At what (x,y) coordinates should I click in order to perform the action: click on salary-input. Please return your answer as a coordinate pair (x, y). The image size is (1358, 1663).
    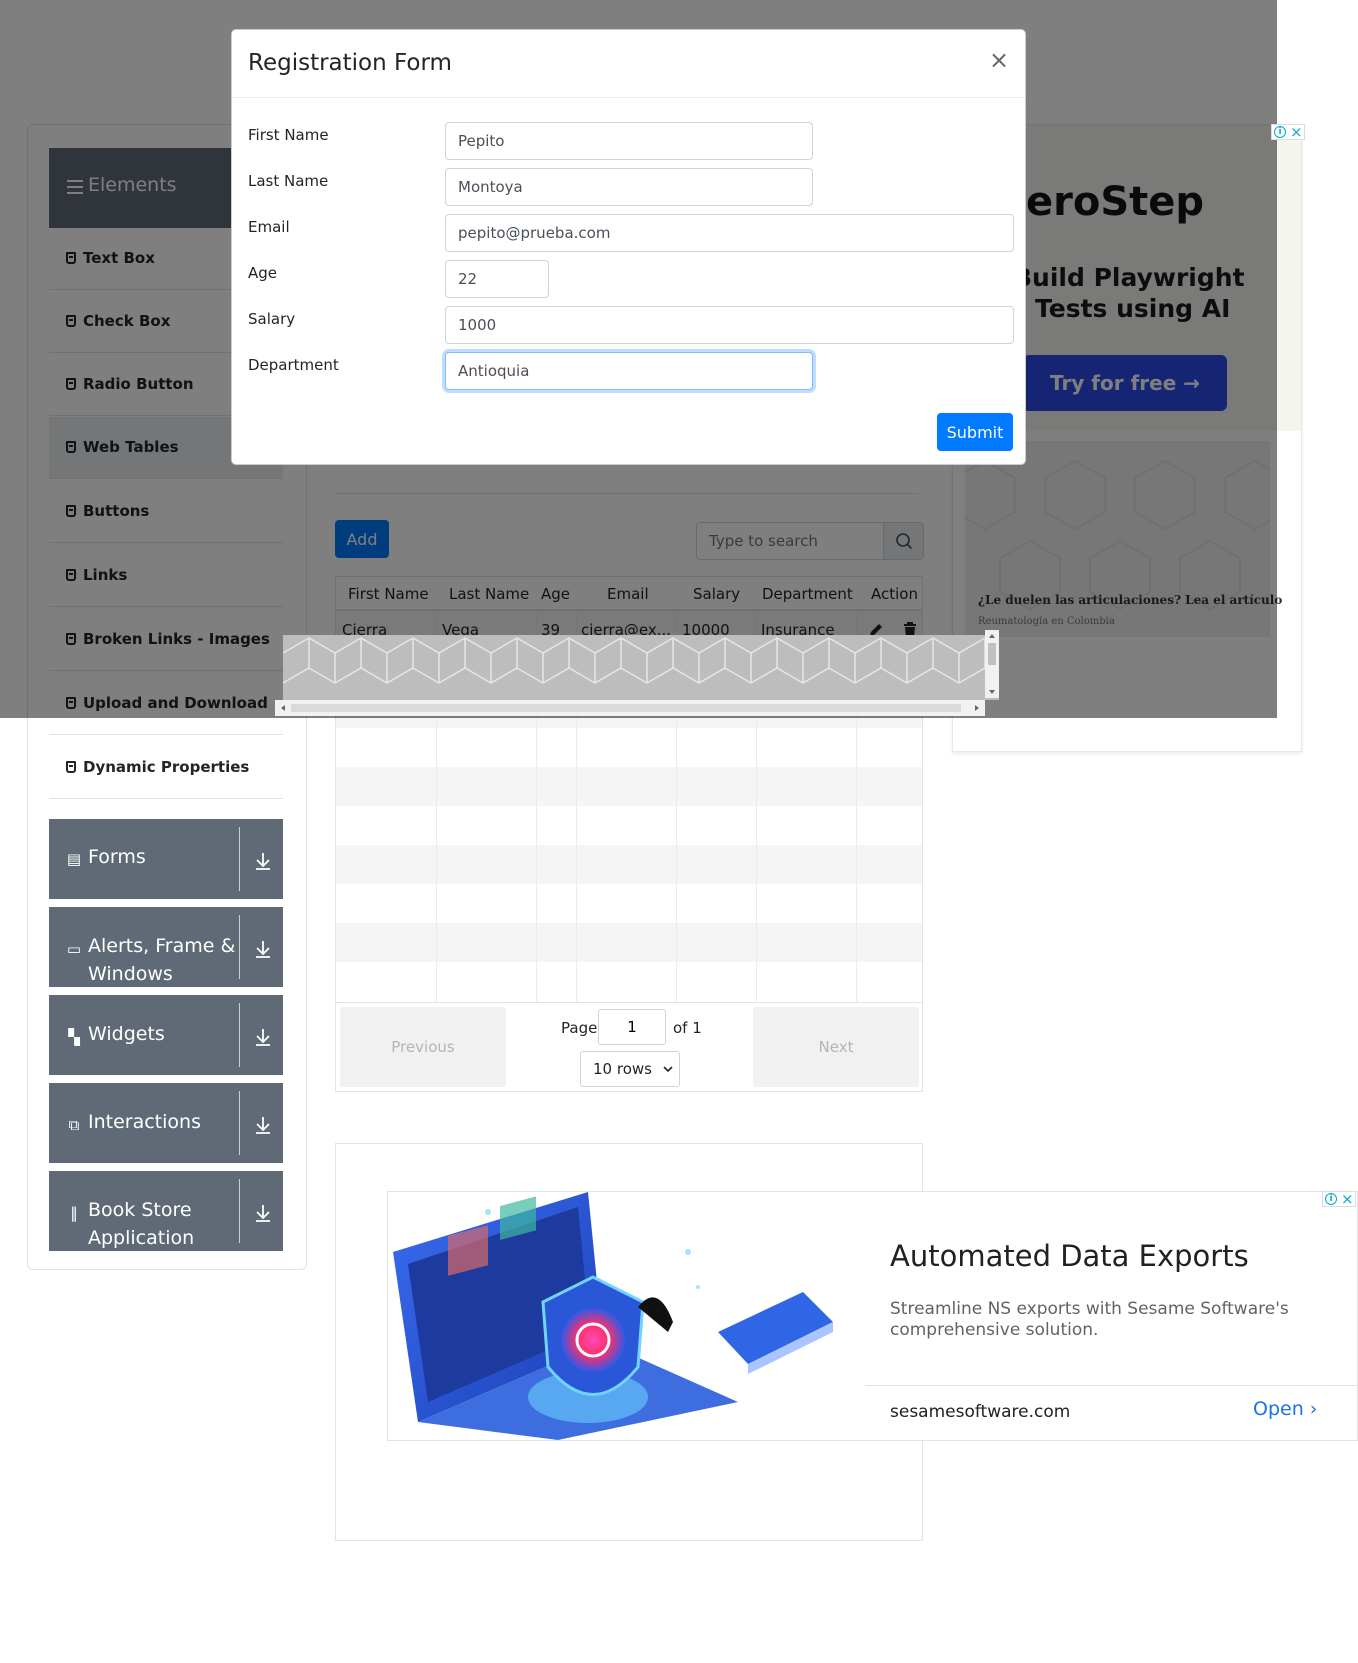
    Looking at the image, I should click on (729, 325).